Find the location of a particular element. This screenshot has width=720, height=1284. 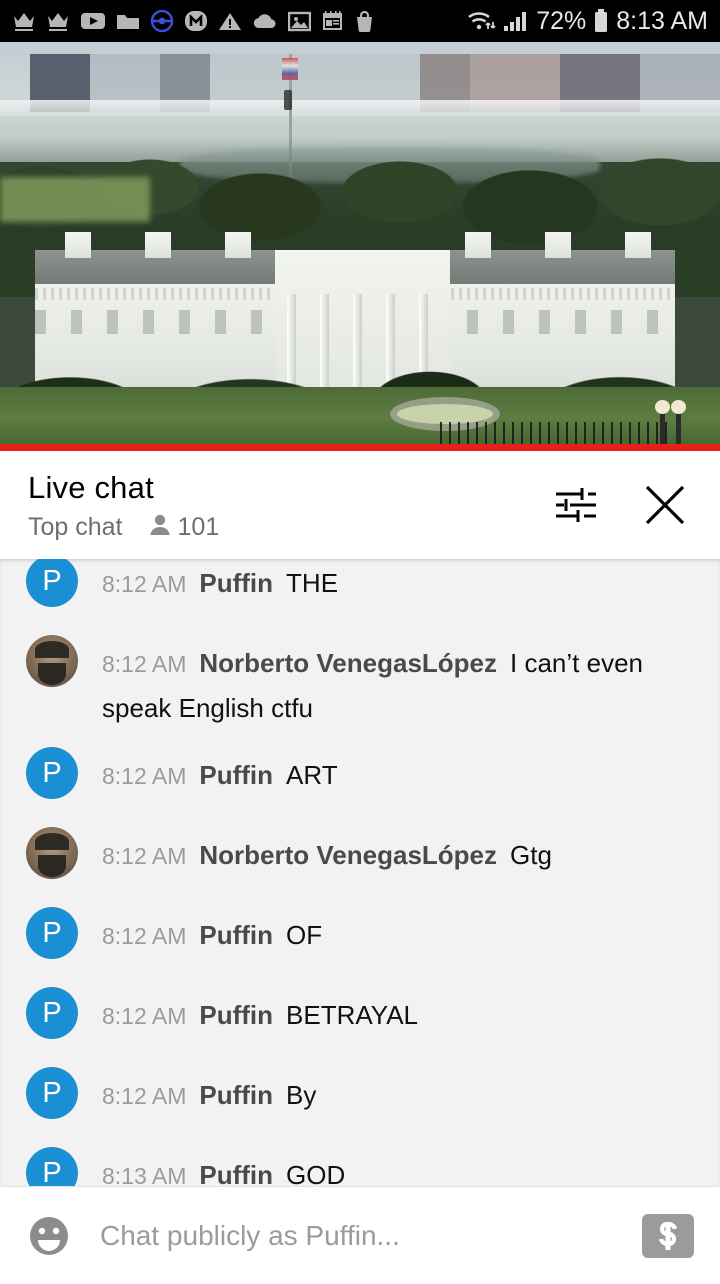

close-icon is located at coordinates (665, 505).